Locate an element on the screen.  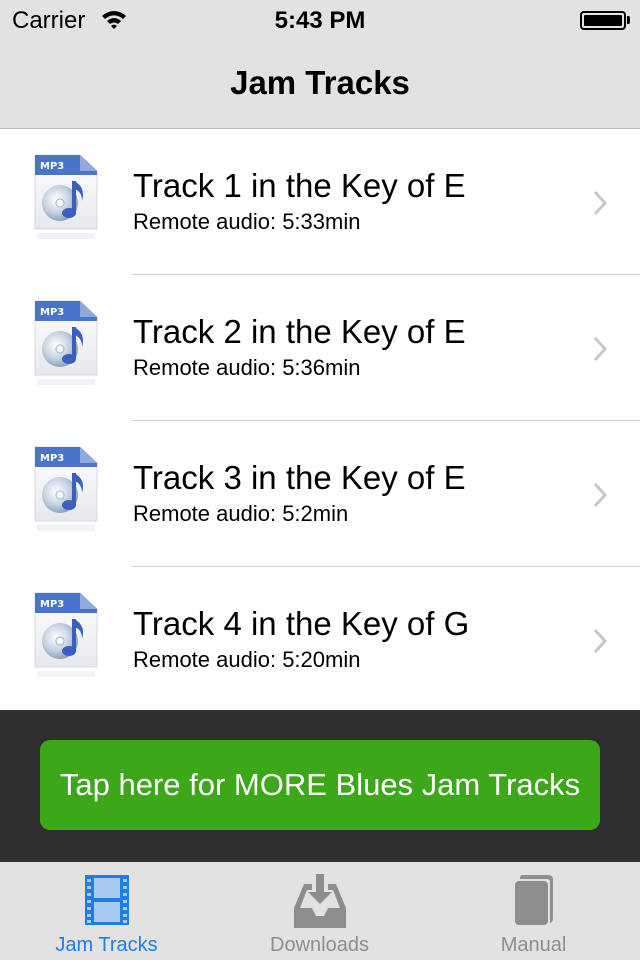
tab-downloads: Downloads is located at coordinates (319, 911).